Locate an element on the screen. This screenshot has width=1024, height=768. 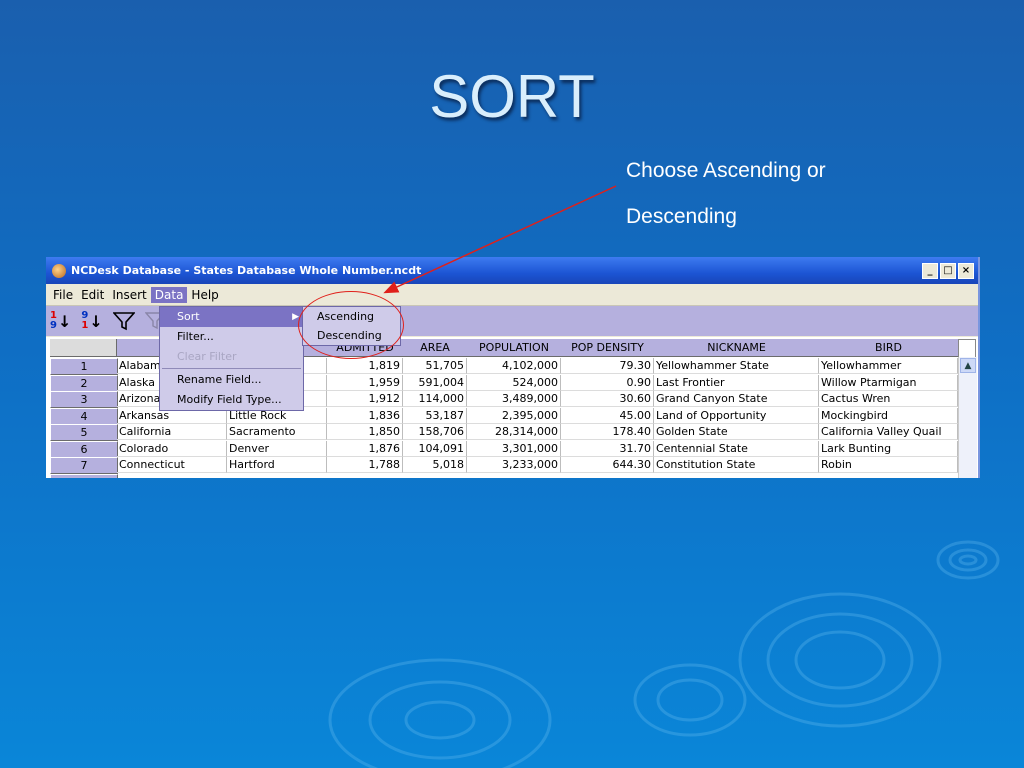
cell-nickname: Yellowhammer State is located at coordinates (736, 366).